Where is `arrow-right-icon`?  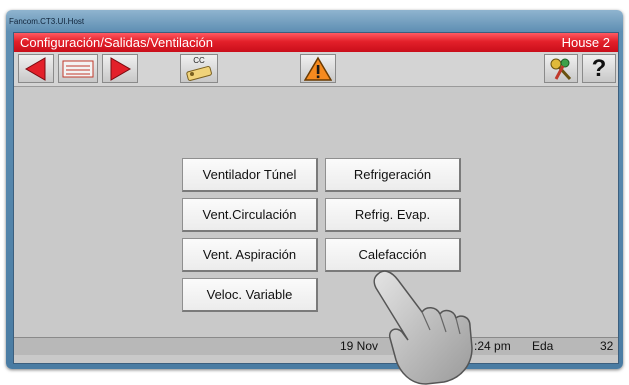
arrow-right-icon is located at coordinates (120, 68).